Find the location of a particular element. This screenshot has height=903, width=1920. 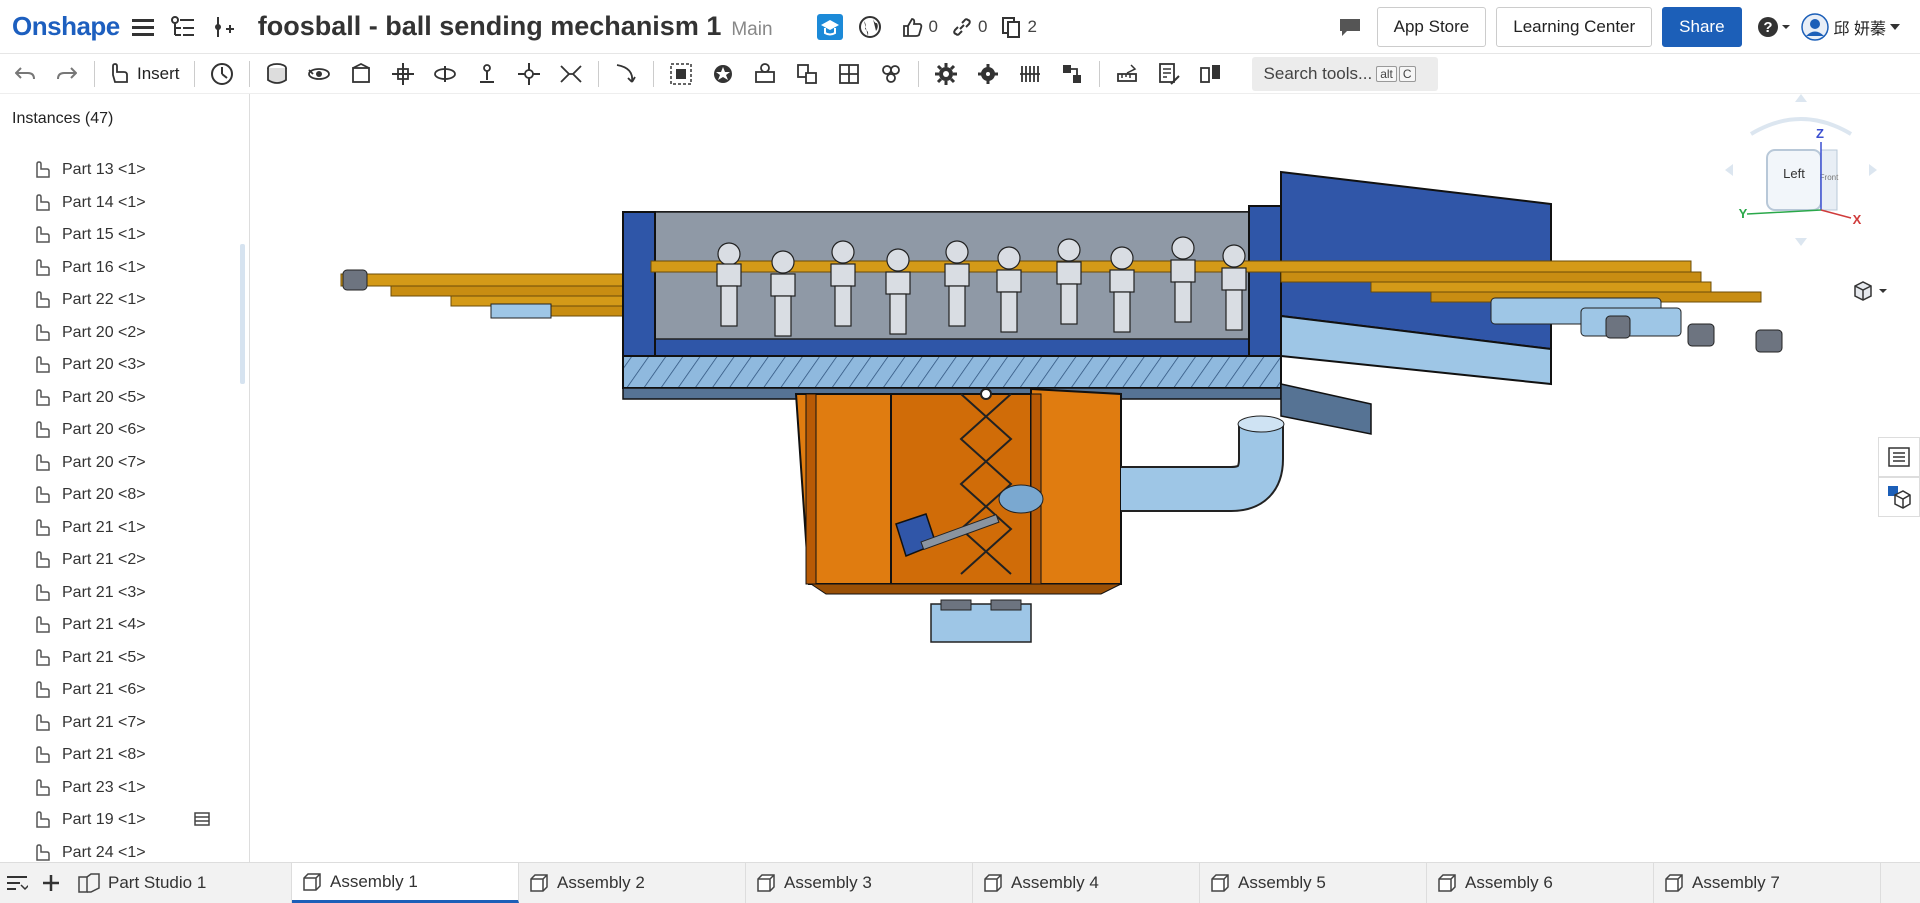

comments-icon is located at coordinates (1350, 27).